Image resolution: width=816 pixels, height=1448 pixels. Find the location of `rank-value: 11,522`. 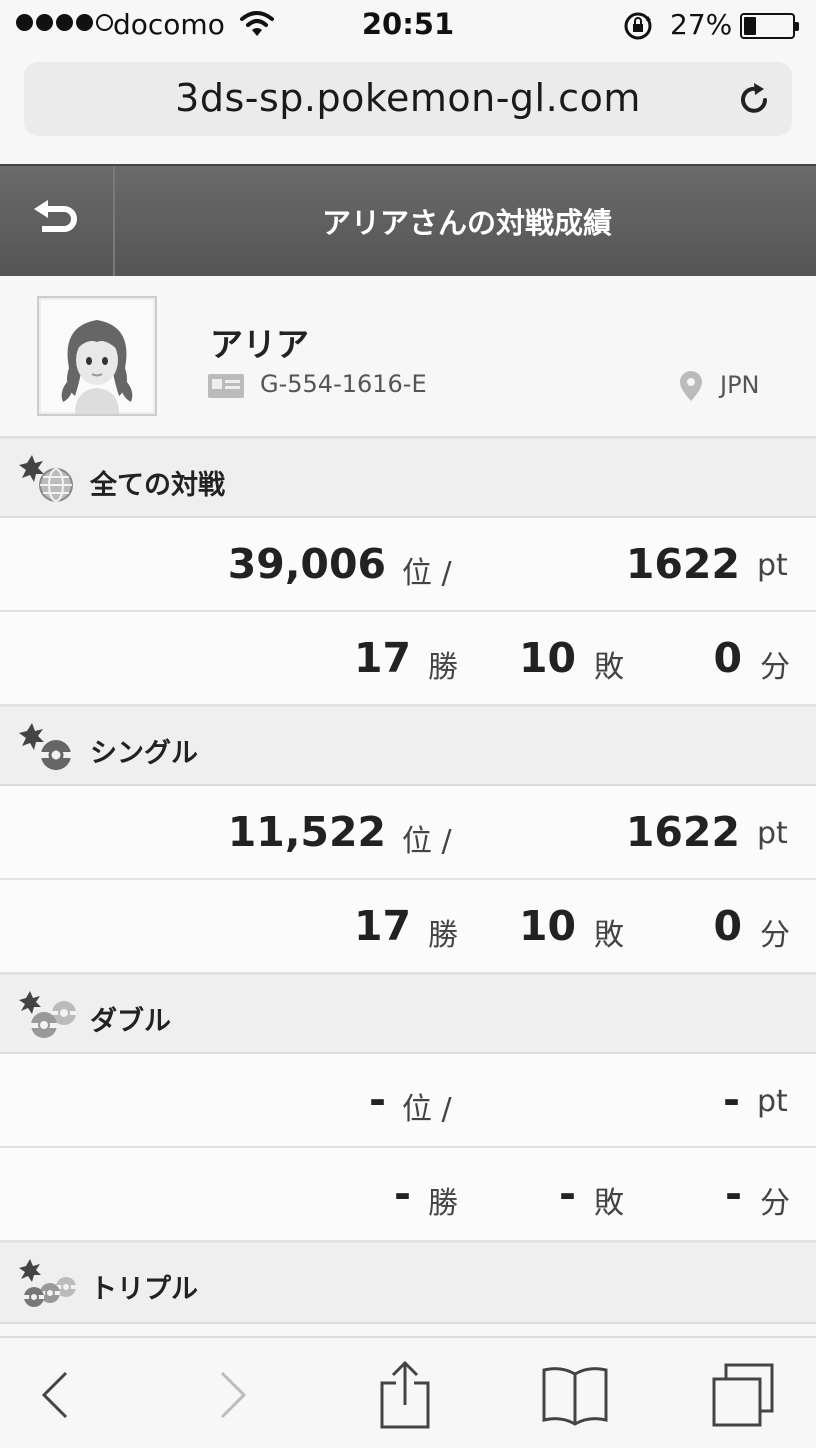

rank-value: 11,522 is located at coordinates (306, 832).